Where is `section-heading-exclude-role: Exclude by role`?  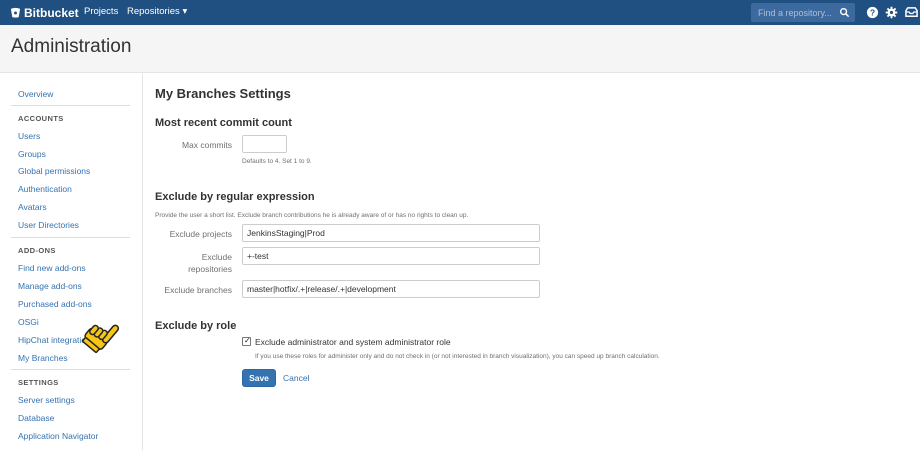 section-heading-exclude-role: Exclude by role is located at coordinates (196, 326).